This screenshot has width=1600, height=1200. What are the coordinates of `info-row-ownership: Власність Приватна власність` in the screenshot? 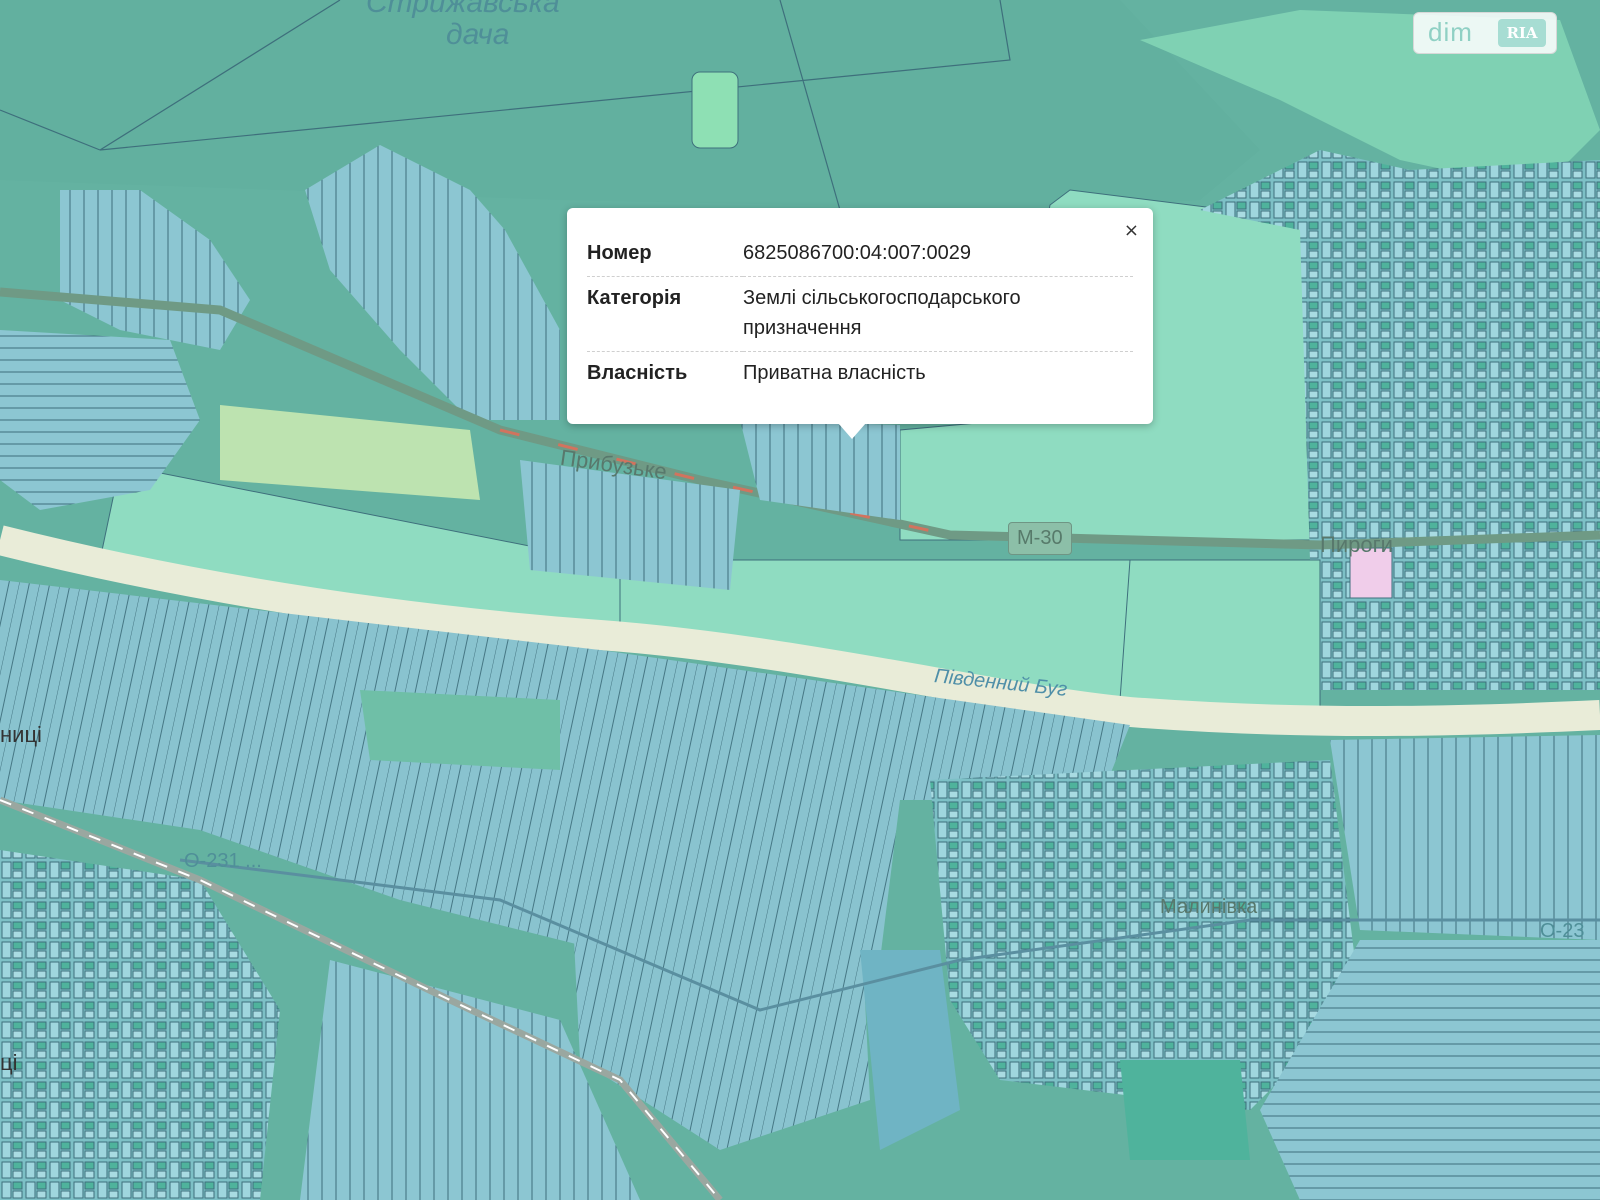 It's located at (860, 374).